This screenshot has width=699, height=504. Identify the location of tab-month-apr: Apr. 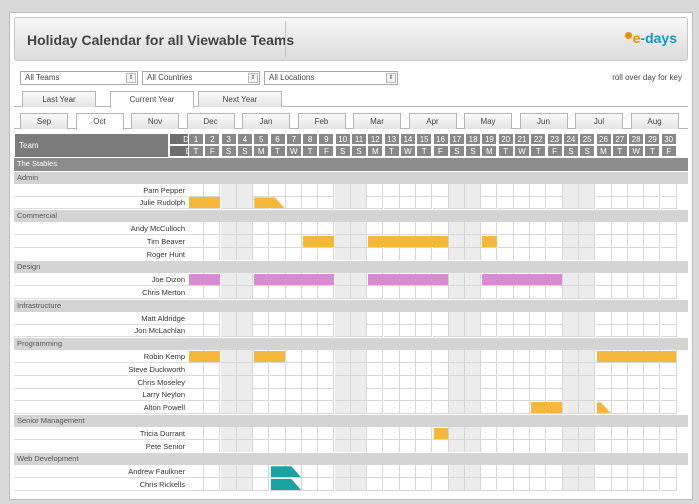
(432, 121).